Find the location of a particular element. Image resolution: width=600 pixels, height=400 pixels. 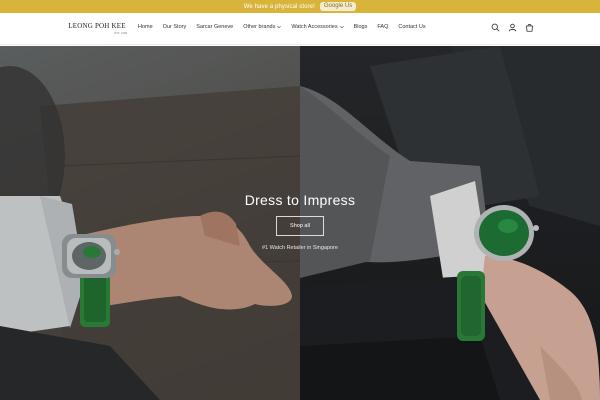

site-logo: LEONG POH KEE EST. 1968 is located at coordinates (97, 28).